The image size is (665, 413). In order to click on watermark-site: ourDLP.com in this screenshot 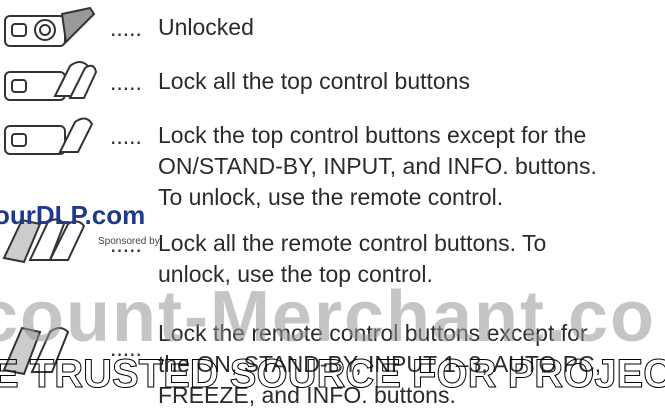, I will do `click(73, 215)`.